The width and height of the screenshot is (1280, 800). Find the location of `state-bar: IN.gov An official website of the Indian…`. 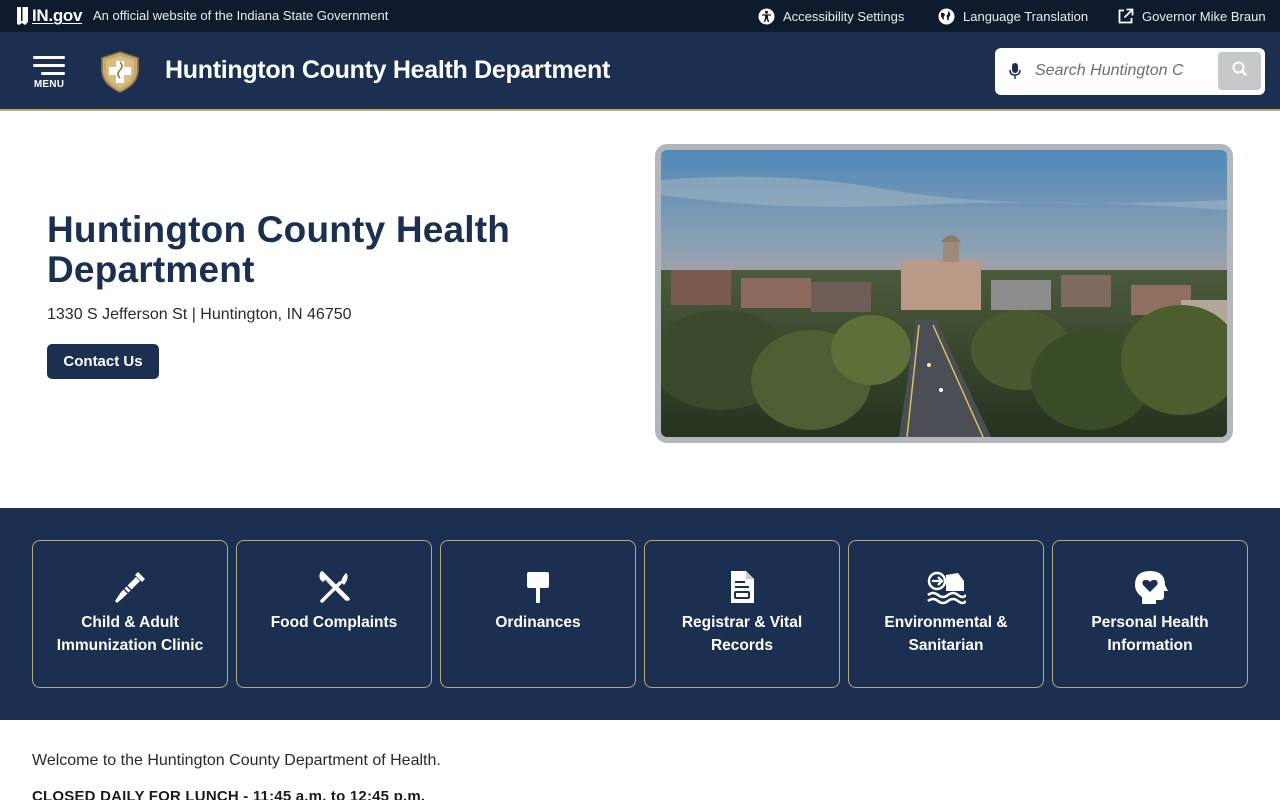

state-bar: IN.gov An official website of the Indian… is located at coordinates (640, 16).